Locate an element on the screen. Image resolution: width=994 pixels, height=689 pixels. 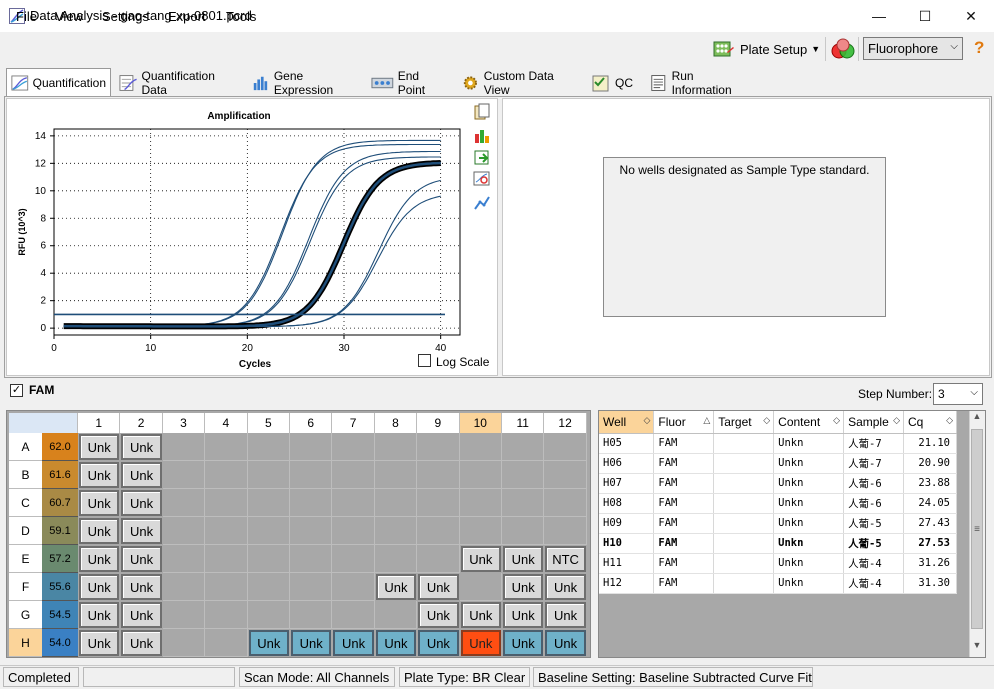
column-header-sample: Sample ◇ is located at coordinates (873, 422).